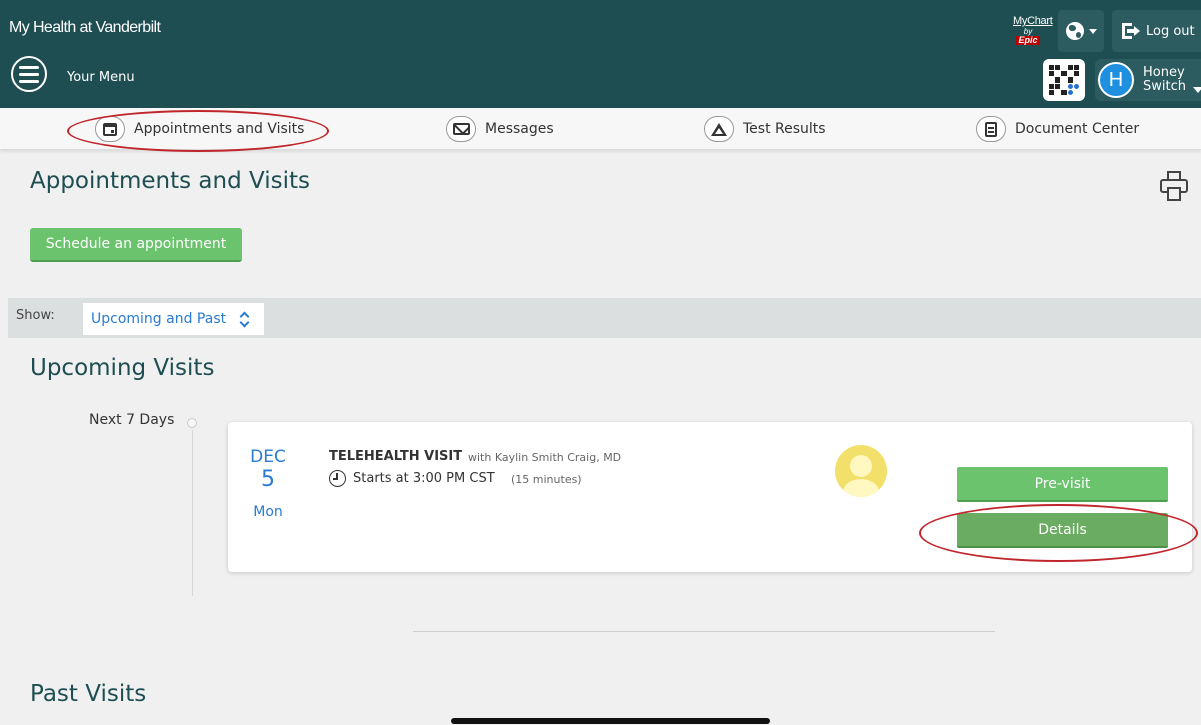  I want to click on avatar: H, so click(1116, 80).